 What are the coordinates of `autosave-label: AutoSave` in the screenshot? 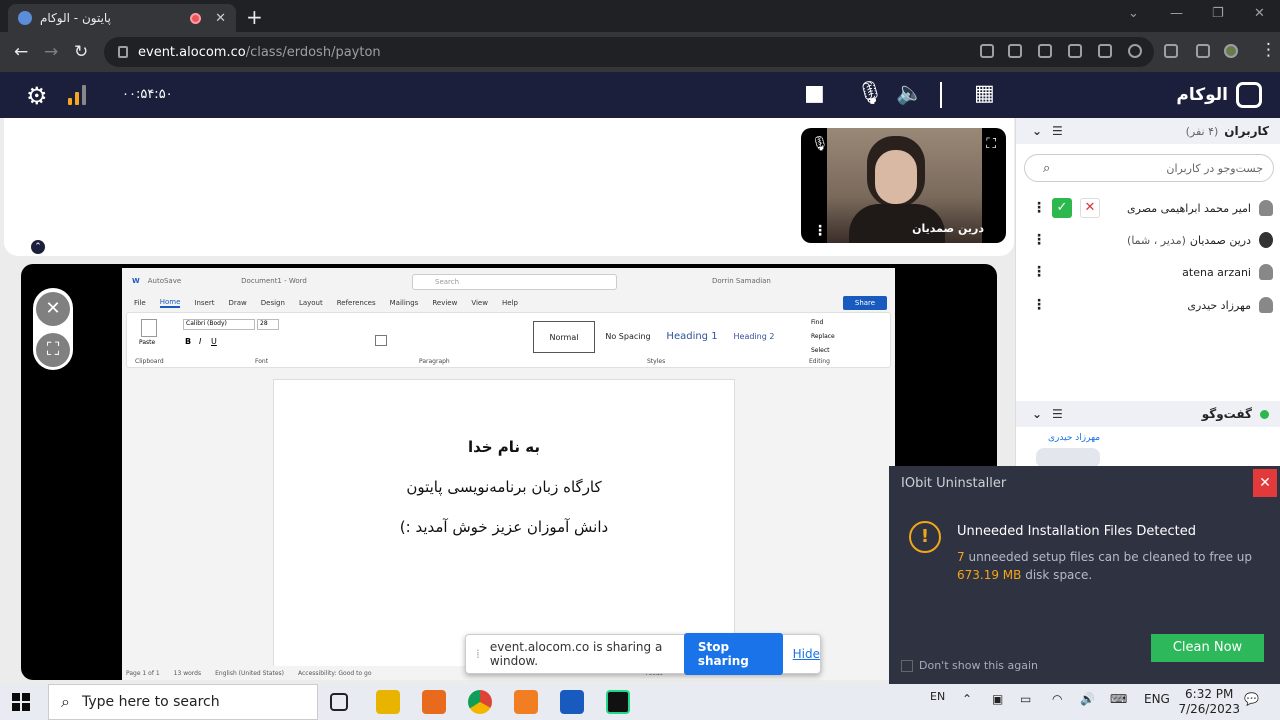 It's located at (164, 281).